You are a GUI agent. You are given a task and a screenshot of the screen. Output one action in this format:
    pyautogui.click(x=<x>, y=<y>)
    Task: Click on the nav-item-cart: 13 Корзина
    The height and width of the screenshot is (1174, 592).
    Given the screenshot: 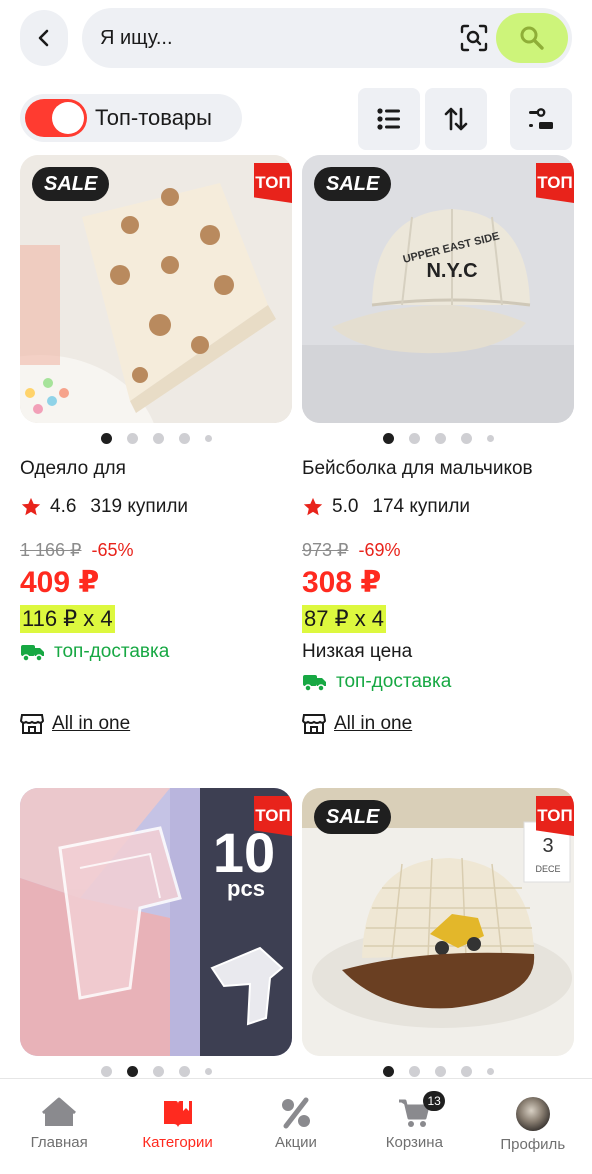 What is the action you would take?
    pyautogui.click(x=414, y=1126)
    